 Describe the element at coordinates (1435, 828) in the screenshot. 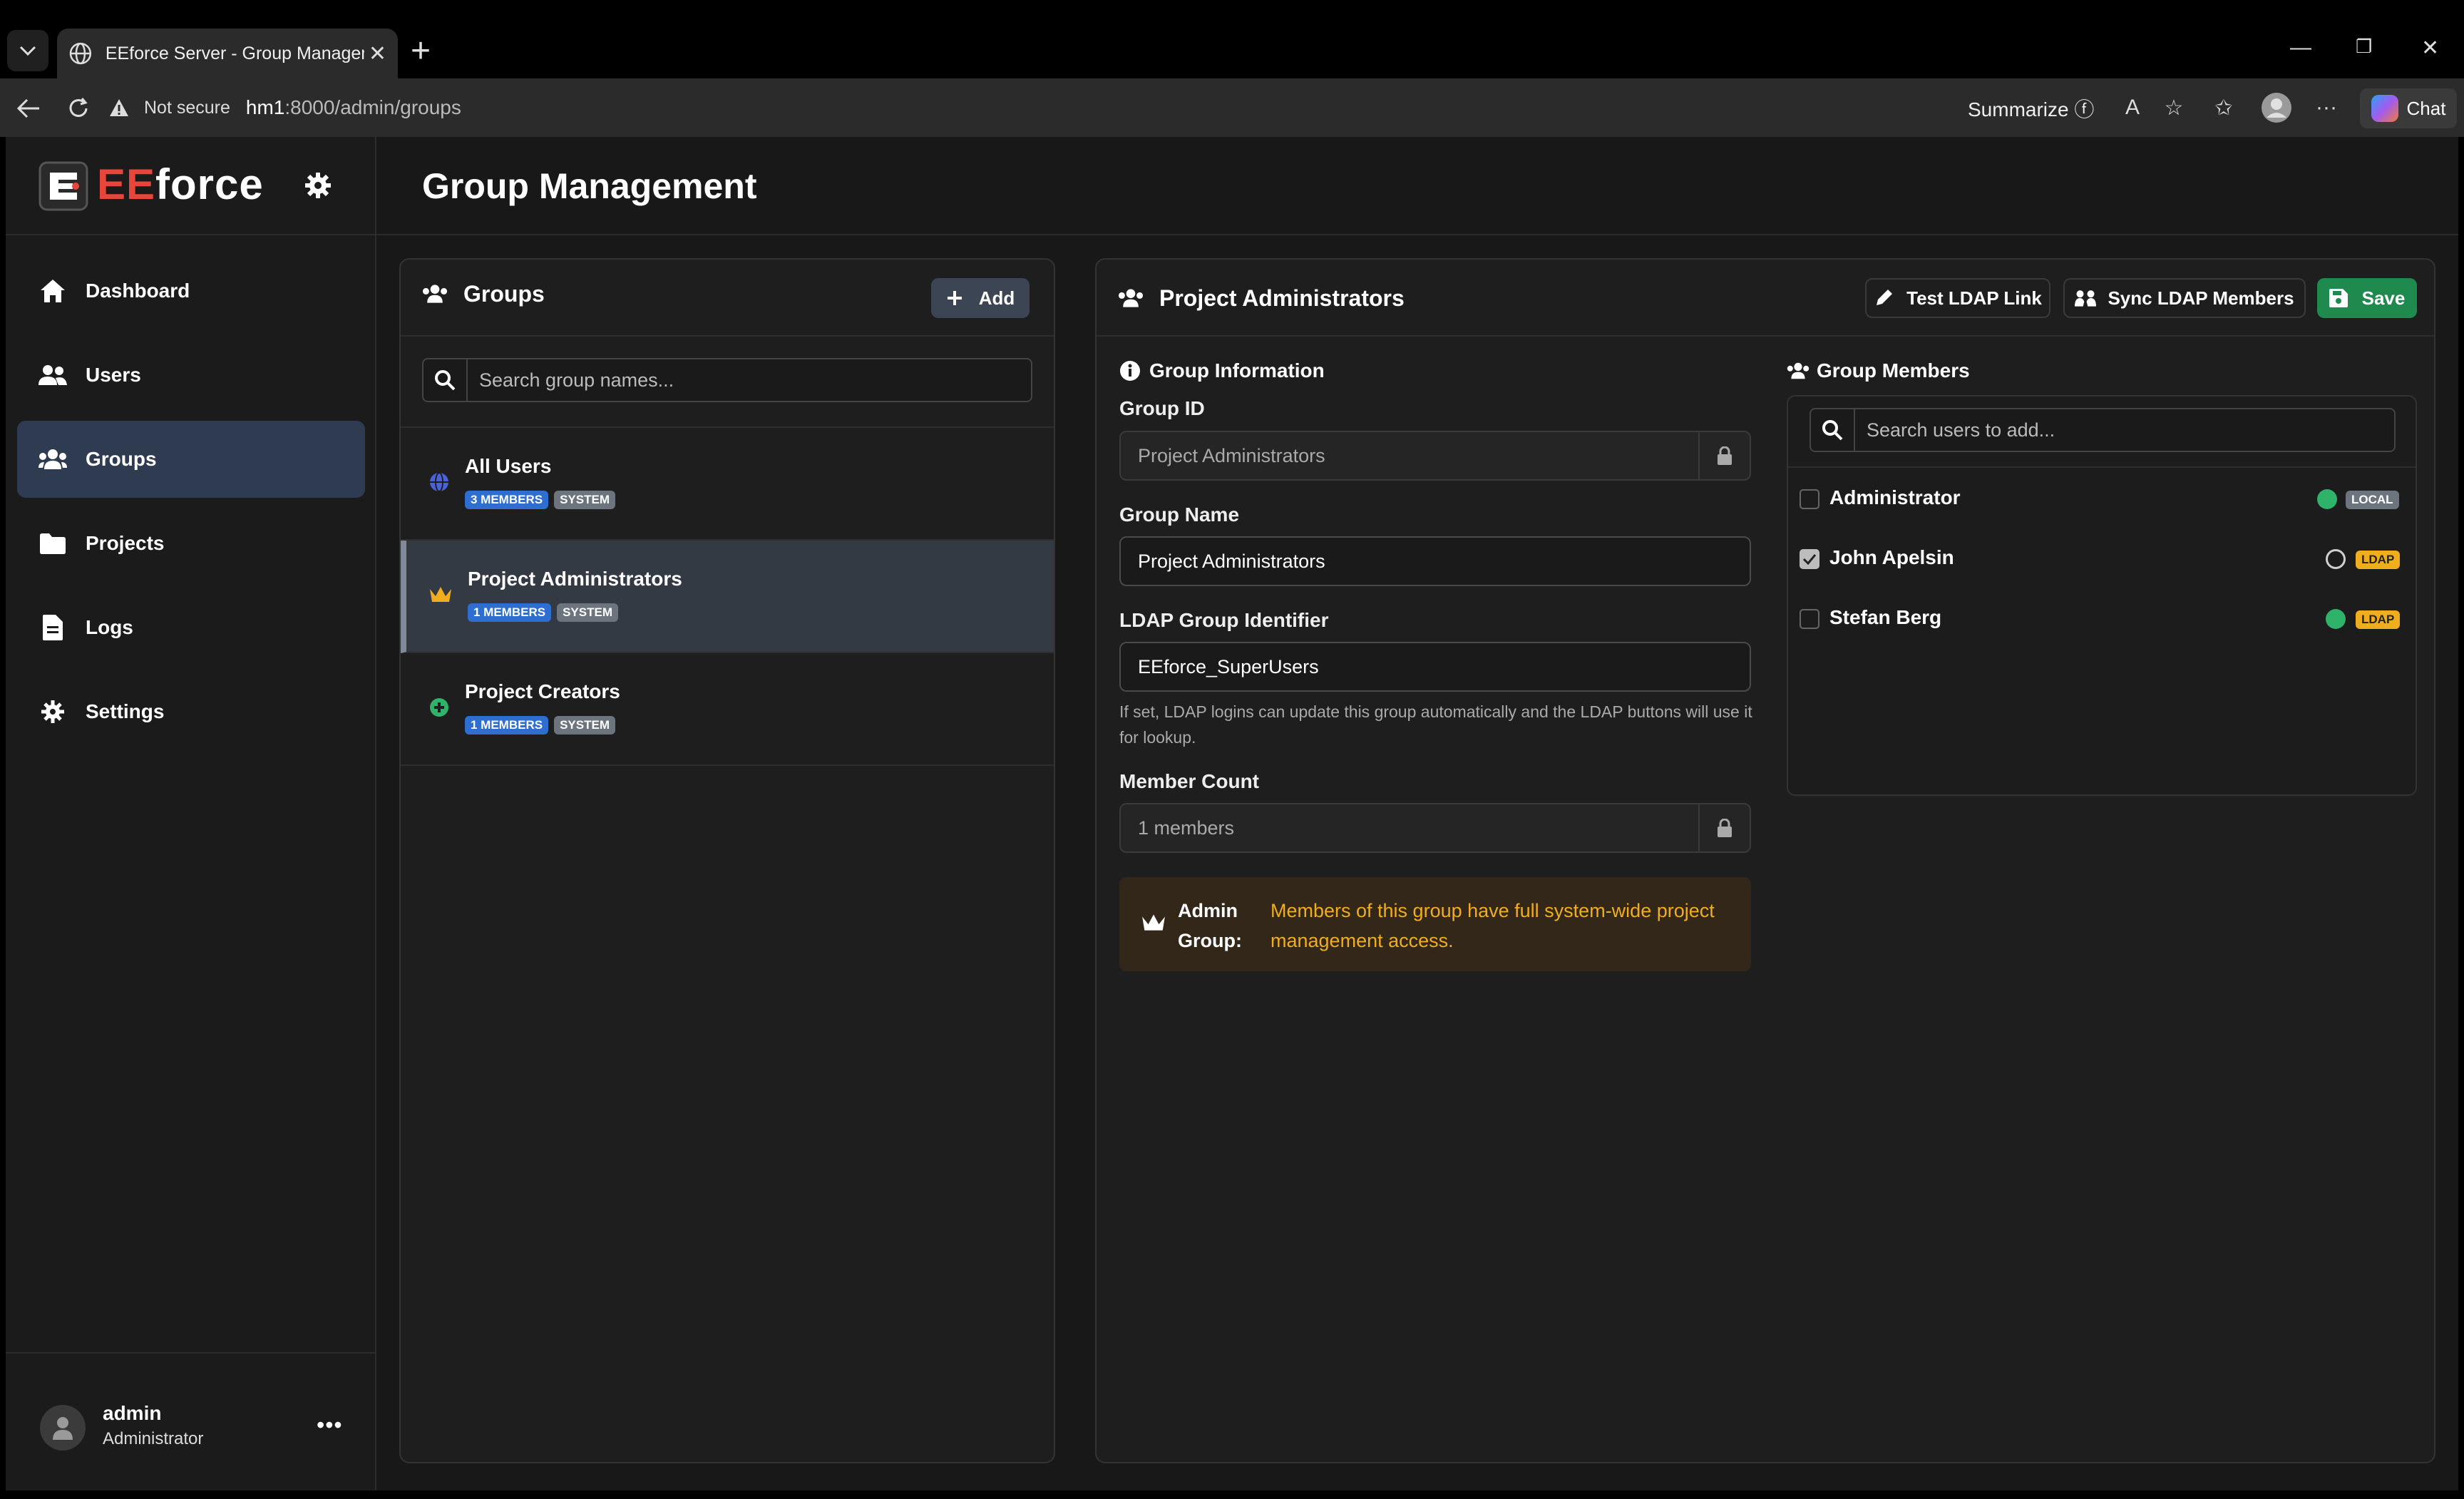

I see `member-count-field: 1 members` at that location.